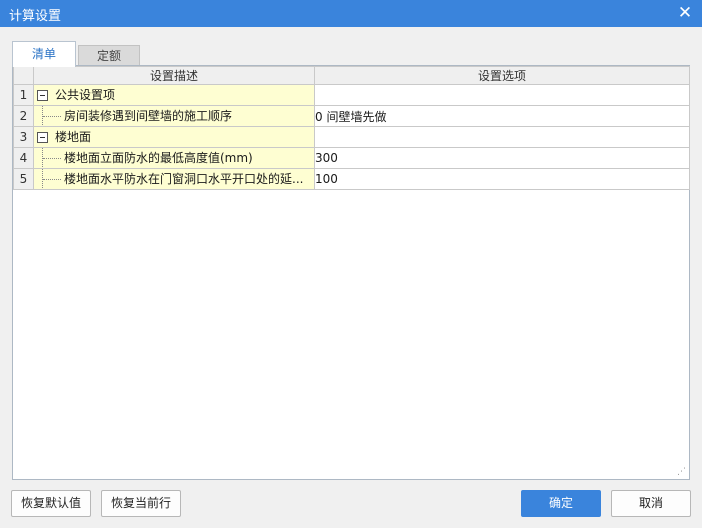 Image resolution: width=702 pixels, height=528 pixels. I want to click on table-row: 2 房间装修遇到间壁墙的施工顺序 0 间壁墙先做, so click(351, 116).